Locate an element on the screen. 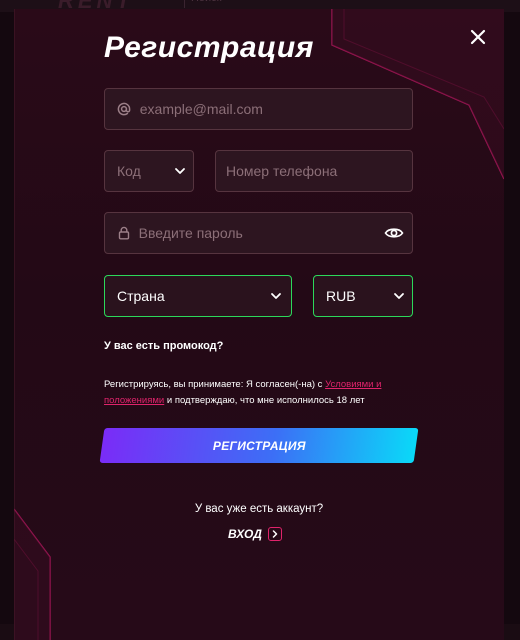 This screenshot has width=520, height=640. register-button: РЕГИСТРАЦИЯ is located at coordinates (259, 445).